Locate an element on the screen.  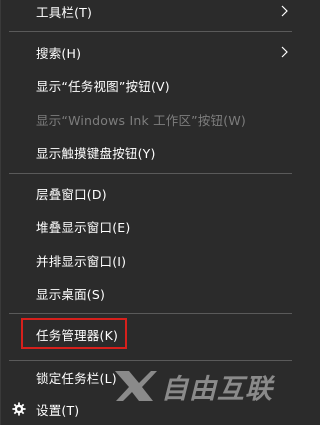
menu-item-label: 显示“任务视图”按钮(V) is located at coordinates (103, 86).